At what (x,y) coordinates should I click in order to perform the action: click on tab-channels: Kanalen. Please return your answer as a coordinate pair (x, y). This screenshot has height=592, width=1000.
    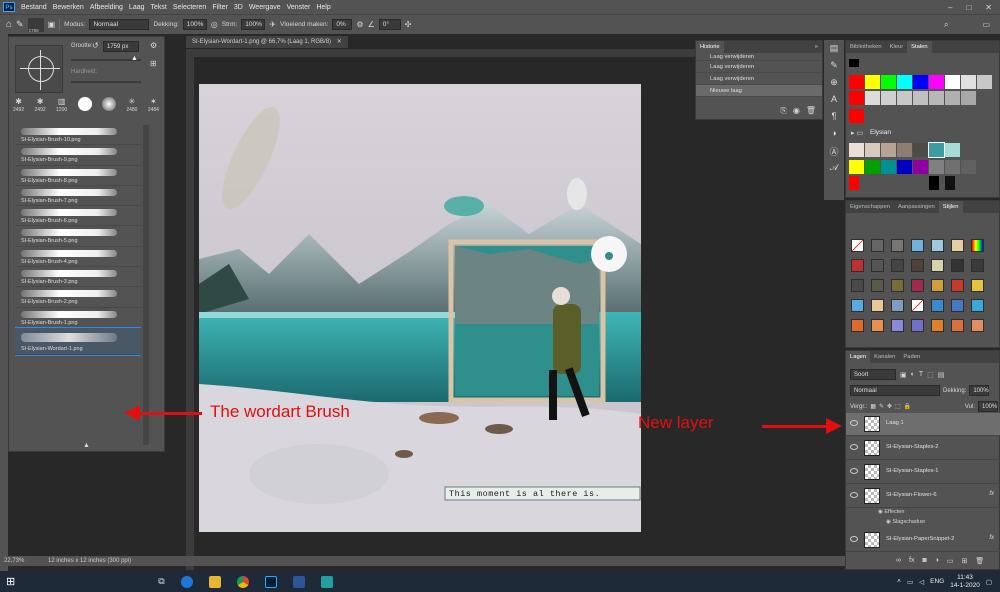
    Looking at the image, I should click on (884, 357).